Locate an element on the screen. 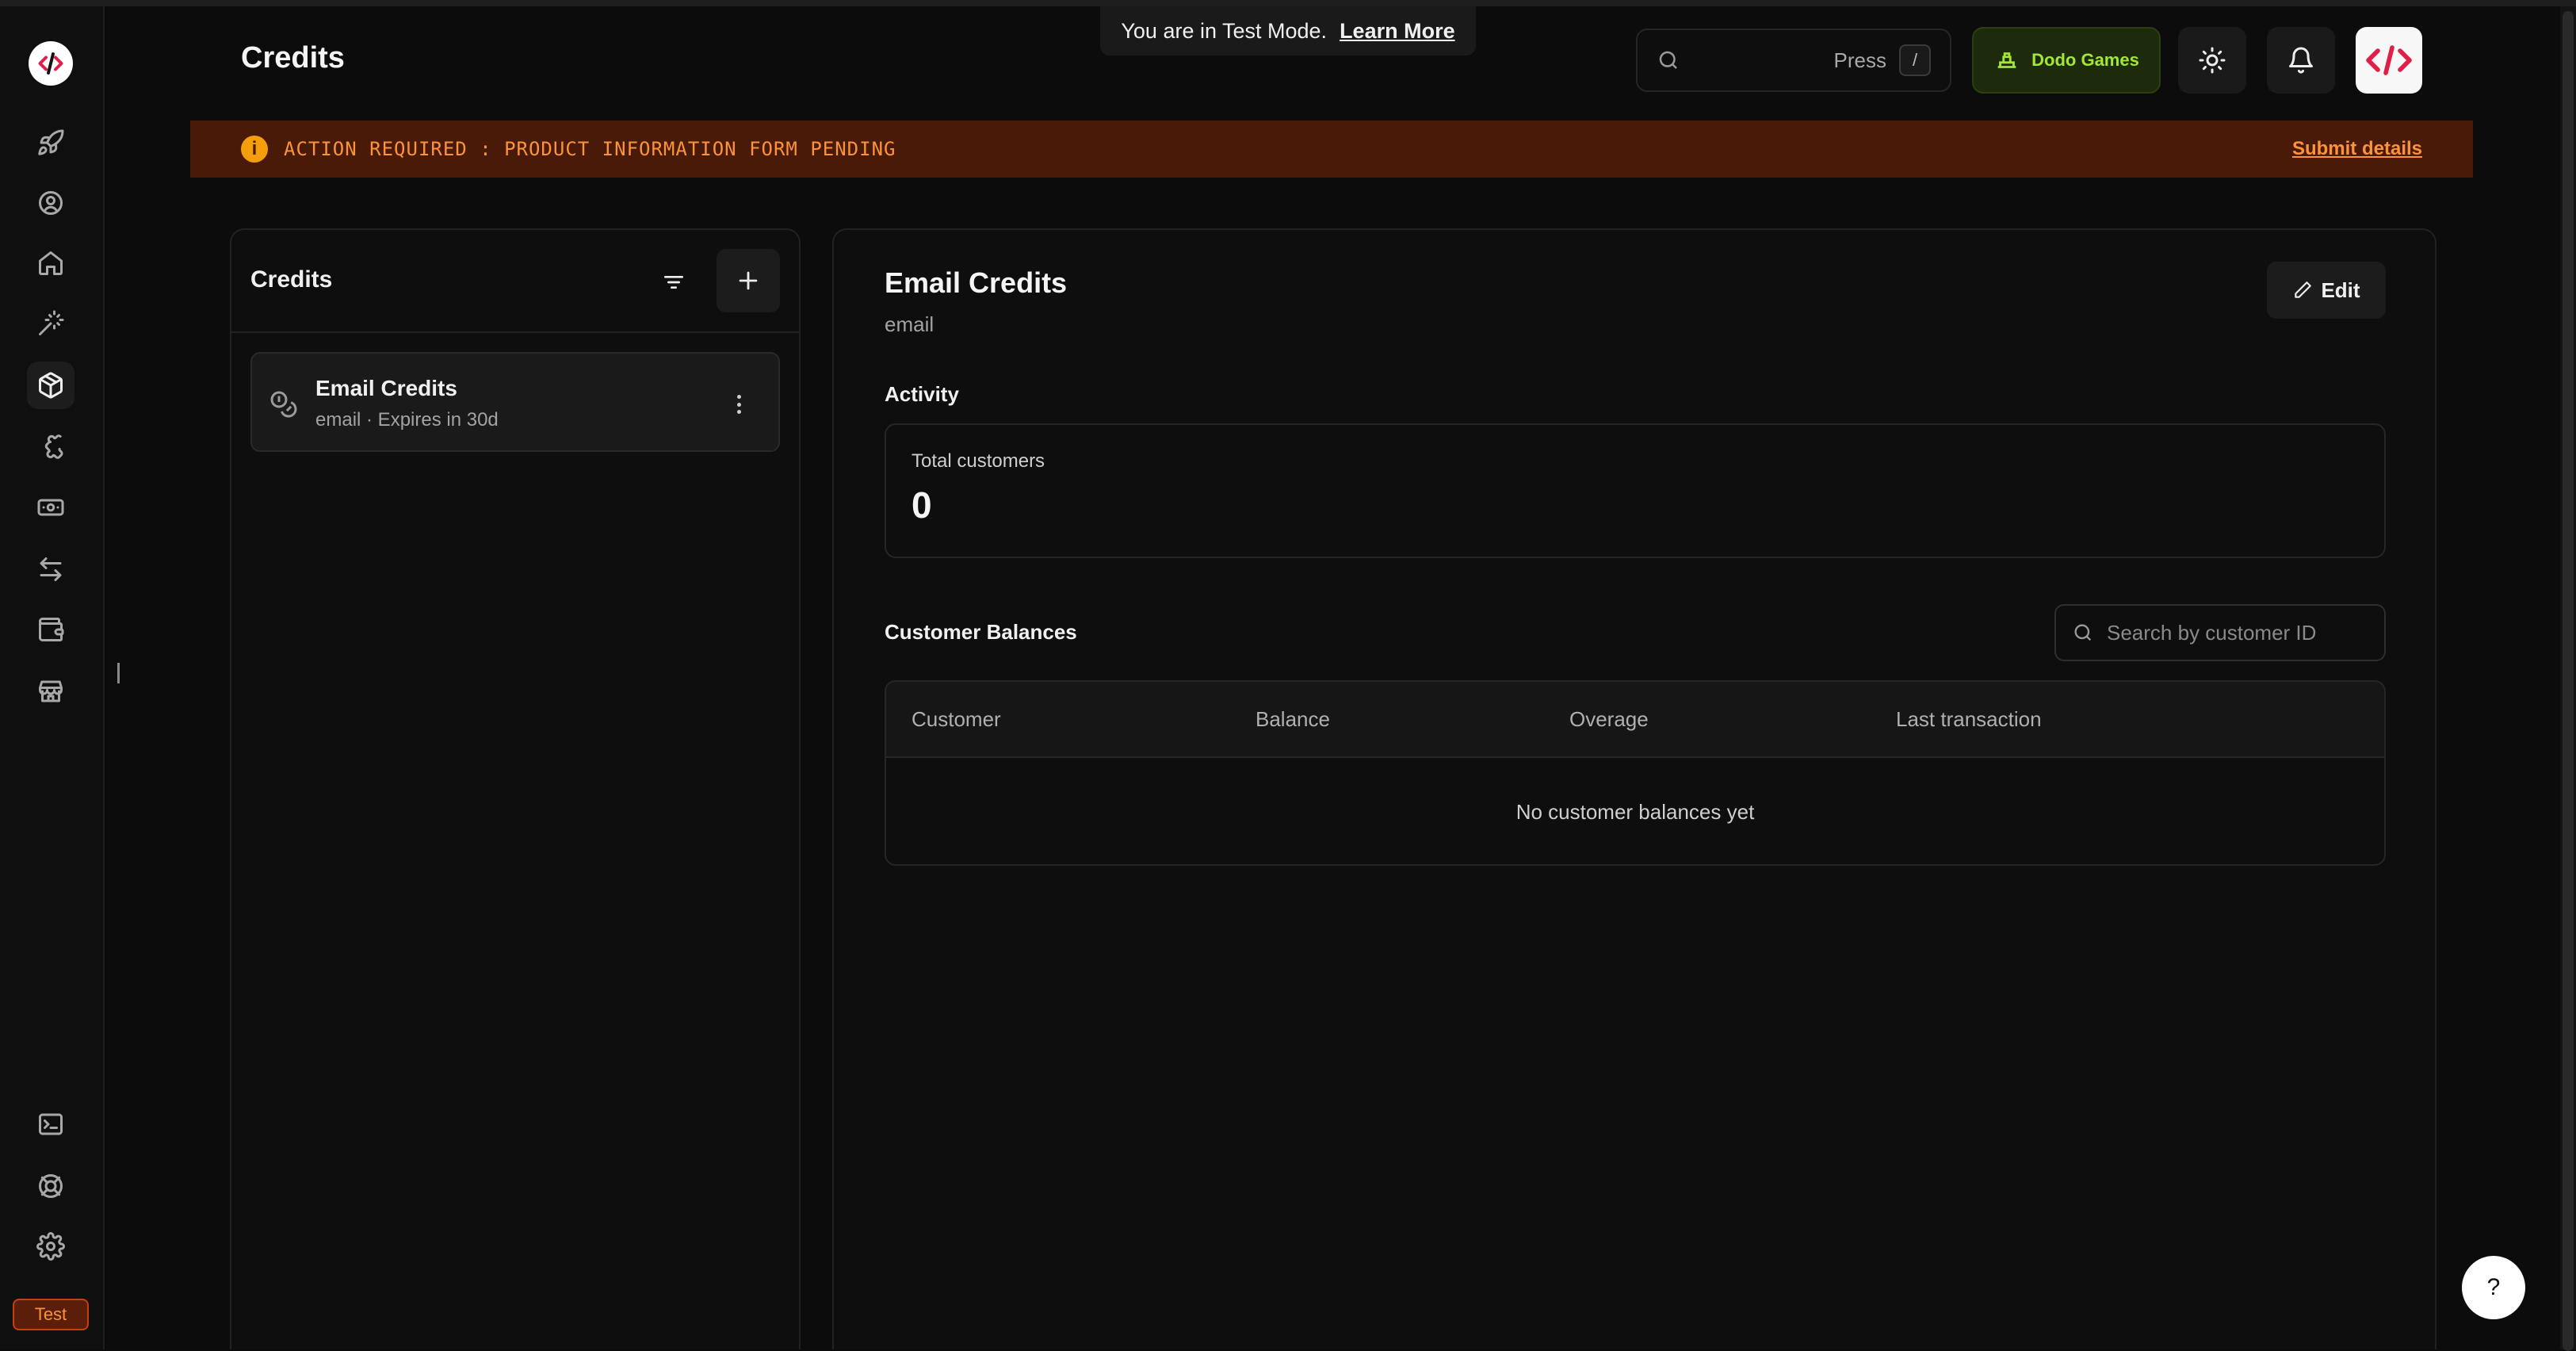 Image resolution: width=2576 pixels, height=1351 pixels. column-header-overage: Overage is located at coordinates (1609, 719).